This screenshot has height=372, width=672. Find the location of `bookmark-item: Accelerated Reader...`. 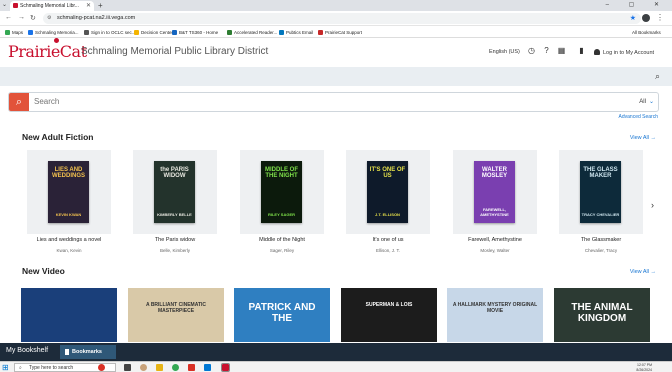

bookmark-item: Accelerated Reader... is located at coordinates (252, 32).